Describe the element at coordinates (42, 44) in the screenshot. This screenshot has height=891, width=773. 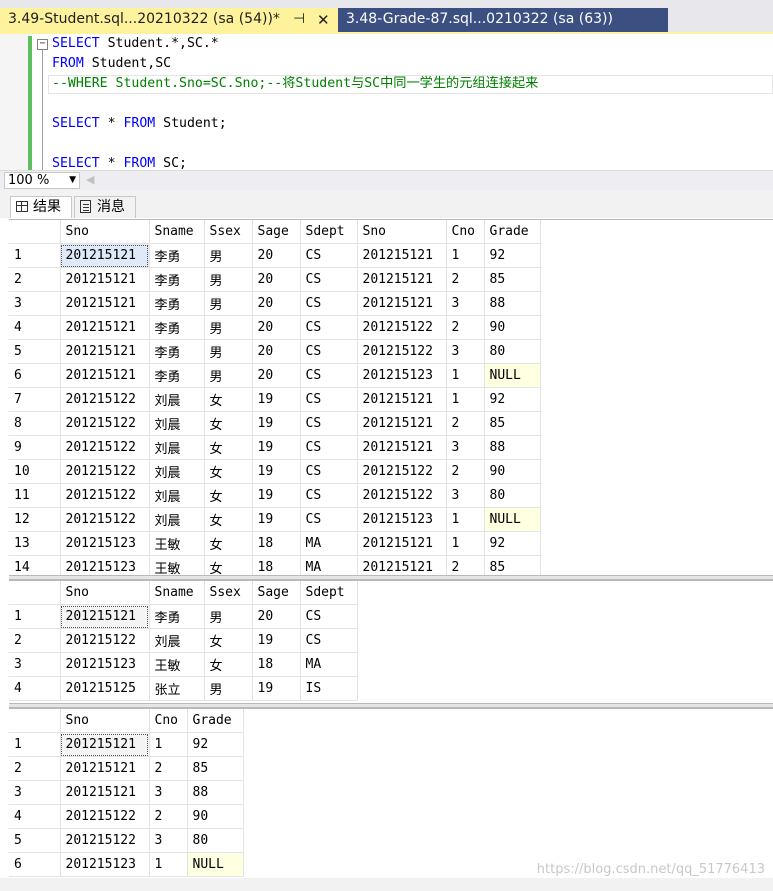
I see `collapse-icon: −` at that location.